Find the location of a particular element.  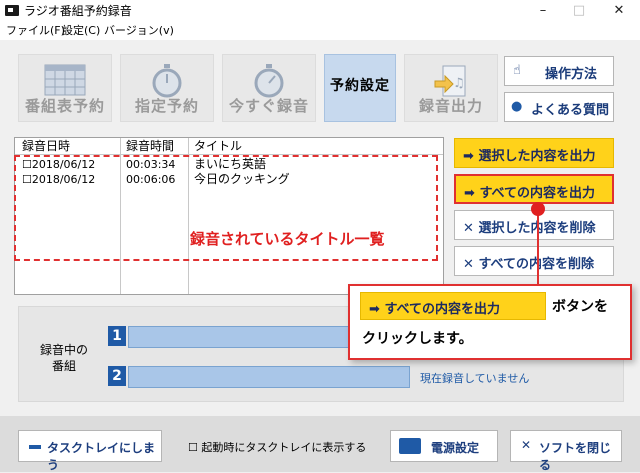

callout-export-all-button: ➡ すべての内容を出力 is located at coordinates (453, 306).